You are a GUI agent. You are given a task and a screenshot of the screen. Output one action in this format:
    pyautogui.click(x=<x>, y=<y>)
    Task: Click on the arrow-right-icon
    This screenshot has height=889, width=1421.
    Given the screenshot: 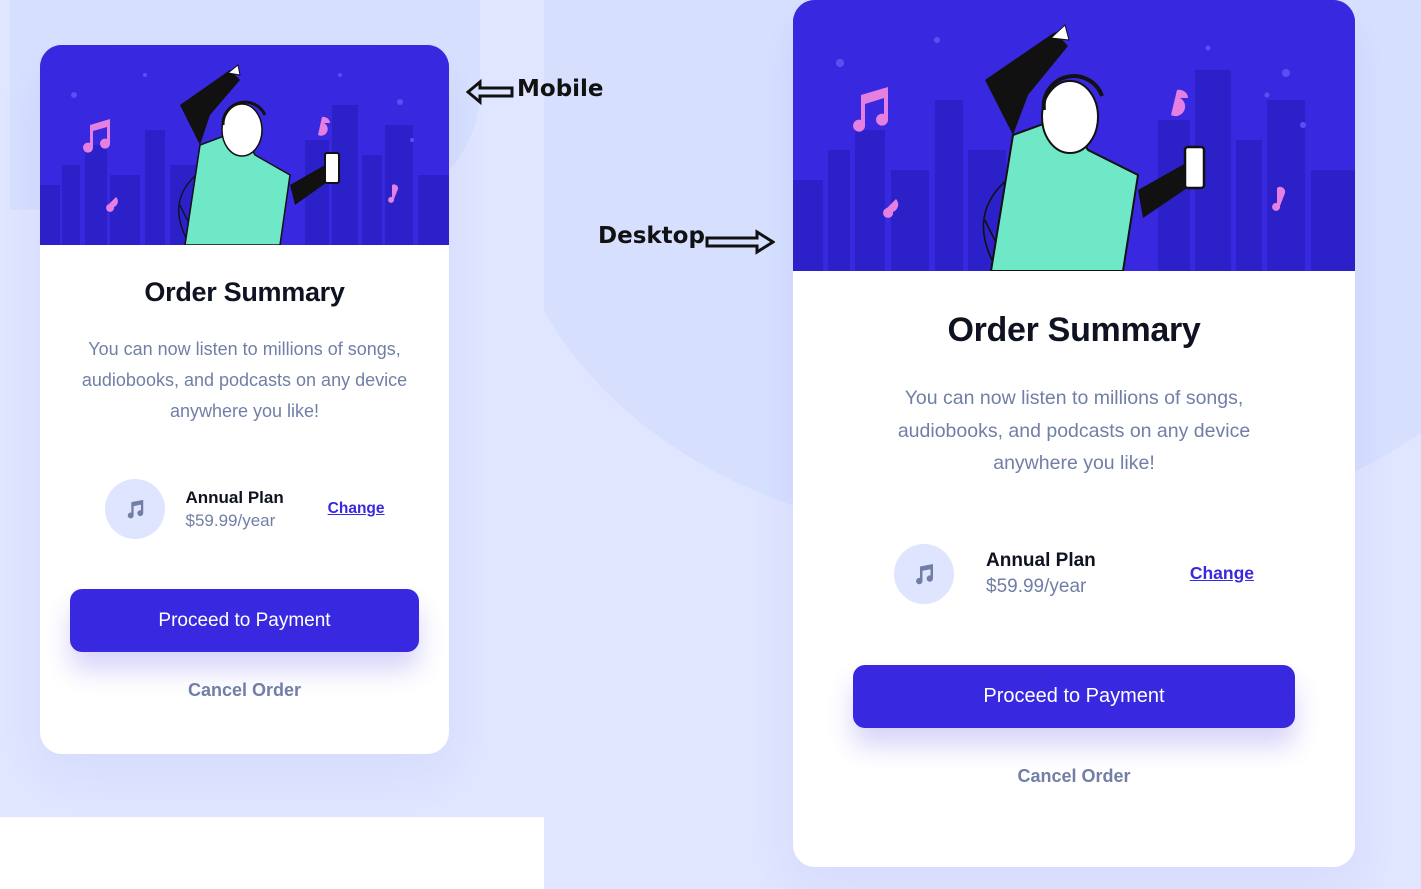 What is the action you would take?
    pyautogui.click(x=740, y=242)
    